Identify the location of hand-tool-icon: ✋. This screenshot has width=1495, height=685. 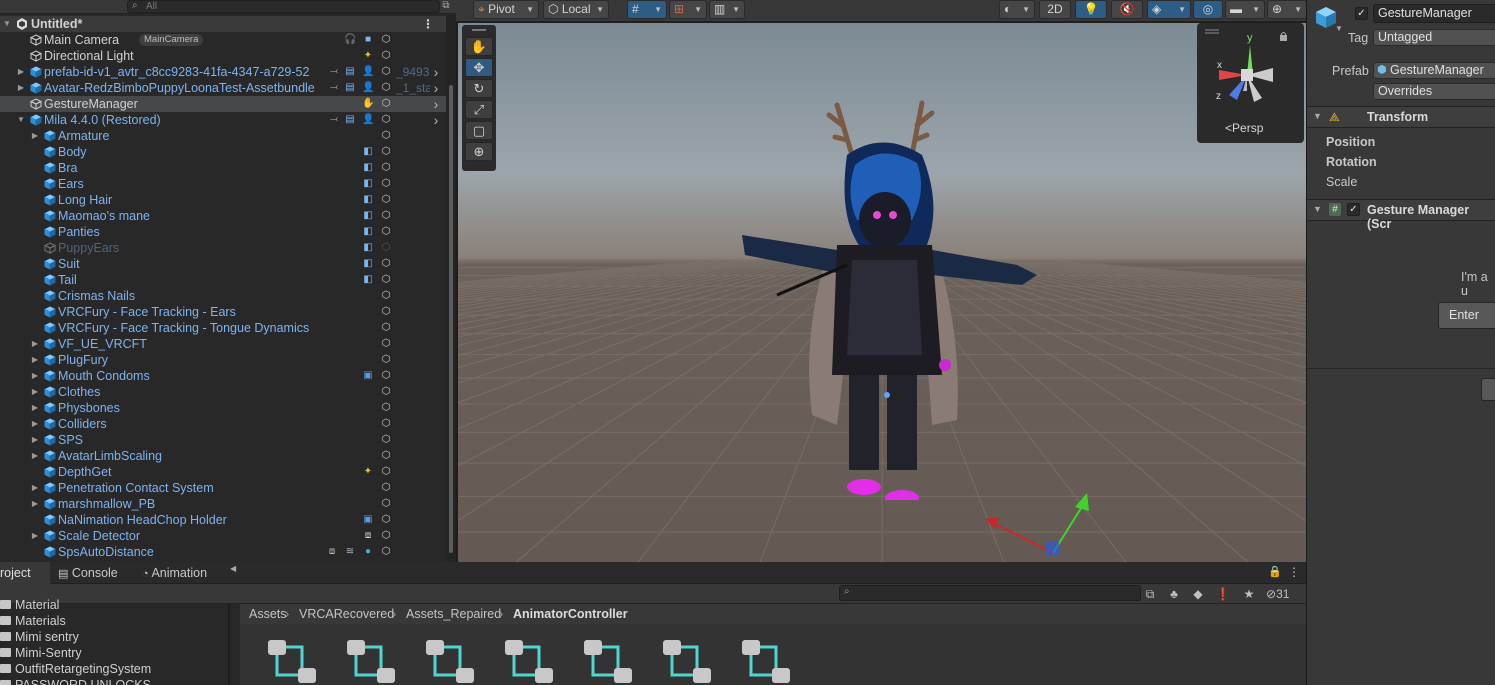
(479, 46).